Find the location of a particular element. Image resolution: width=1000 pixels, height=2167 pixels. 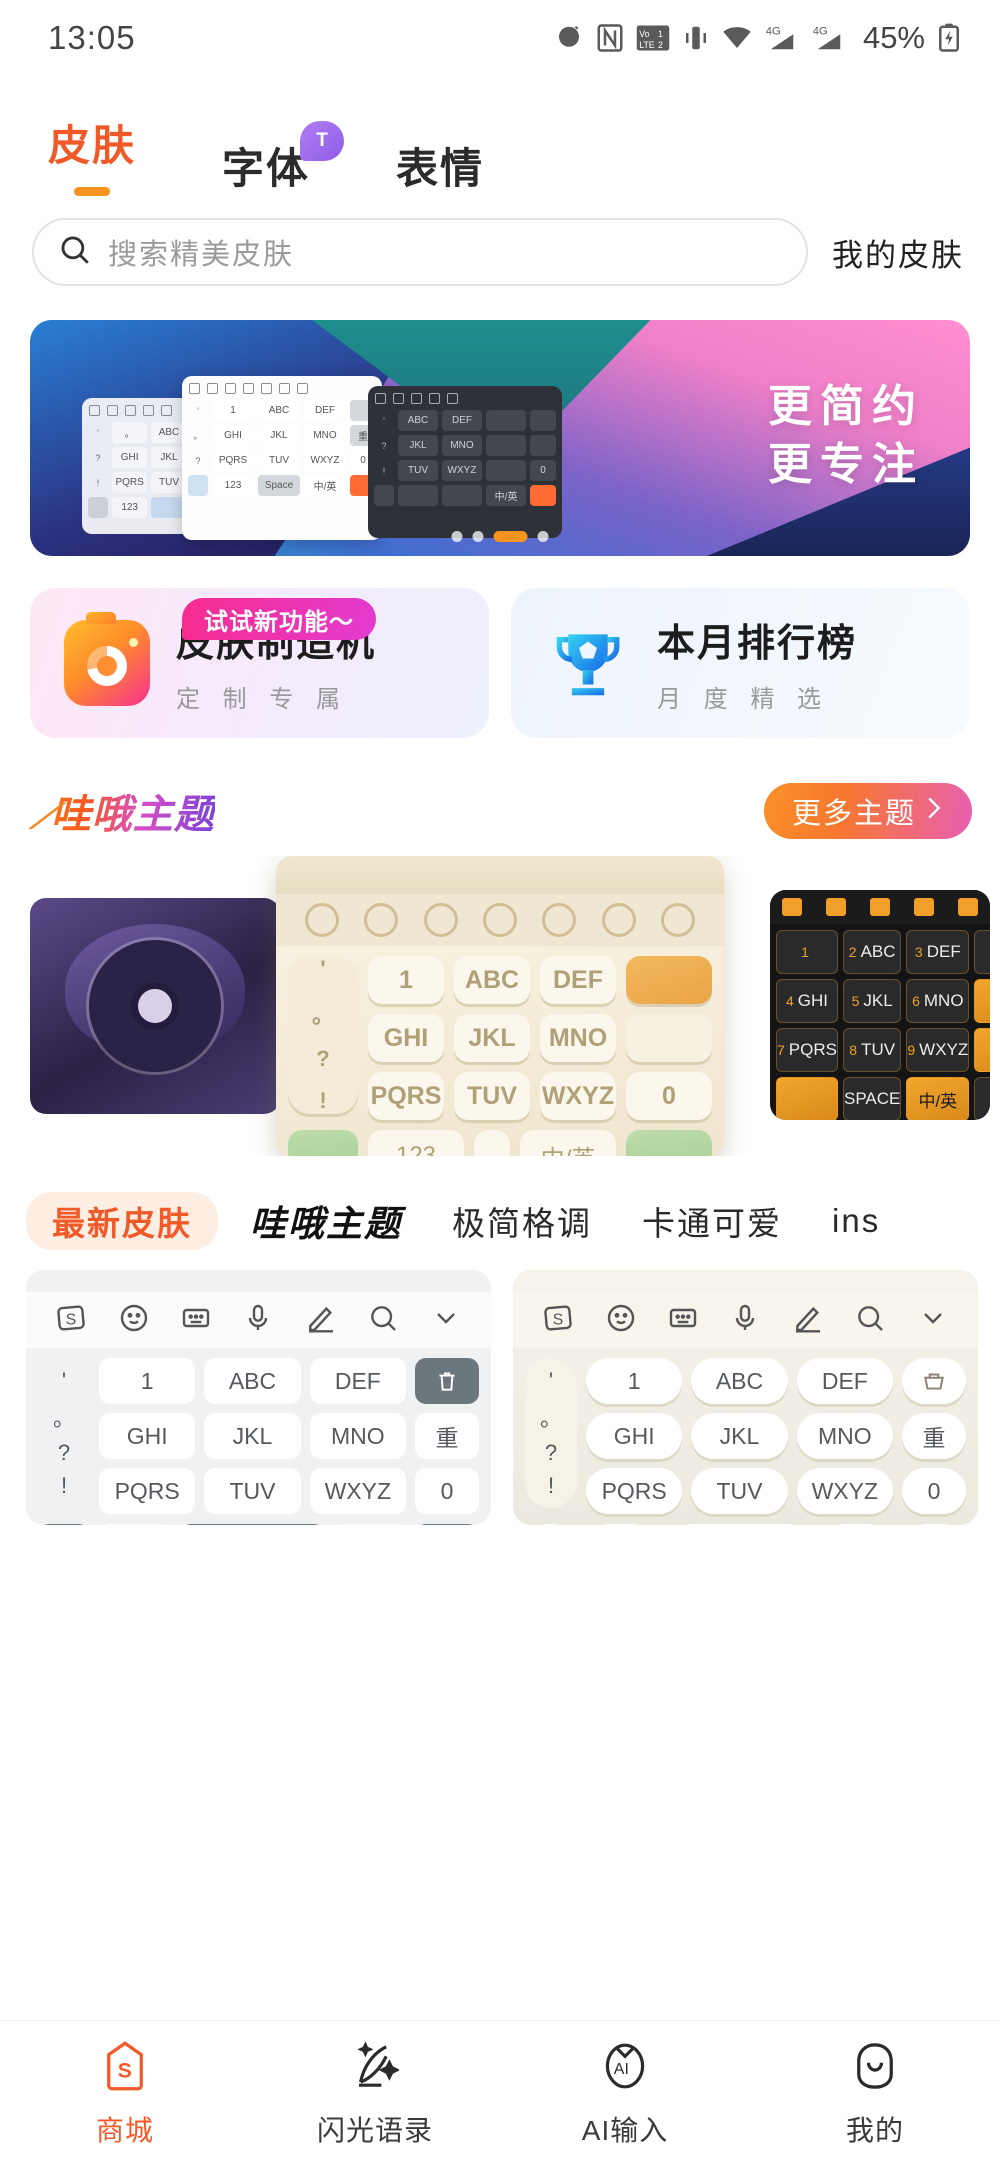

search-input: 搜索精美皮肤 is located at coordinates (420, 252).